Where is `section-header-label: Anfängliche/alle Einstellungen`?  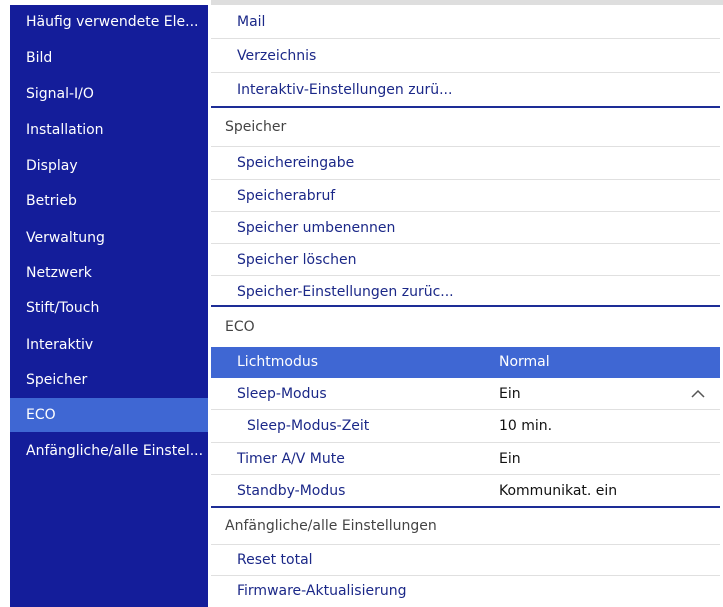
section-header-label: Anfängliche/alle Einstellungen is located at coordinates (331, 526).